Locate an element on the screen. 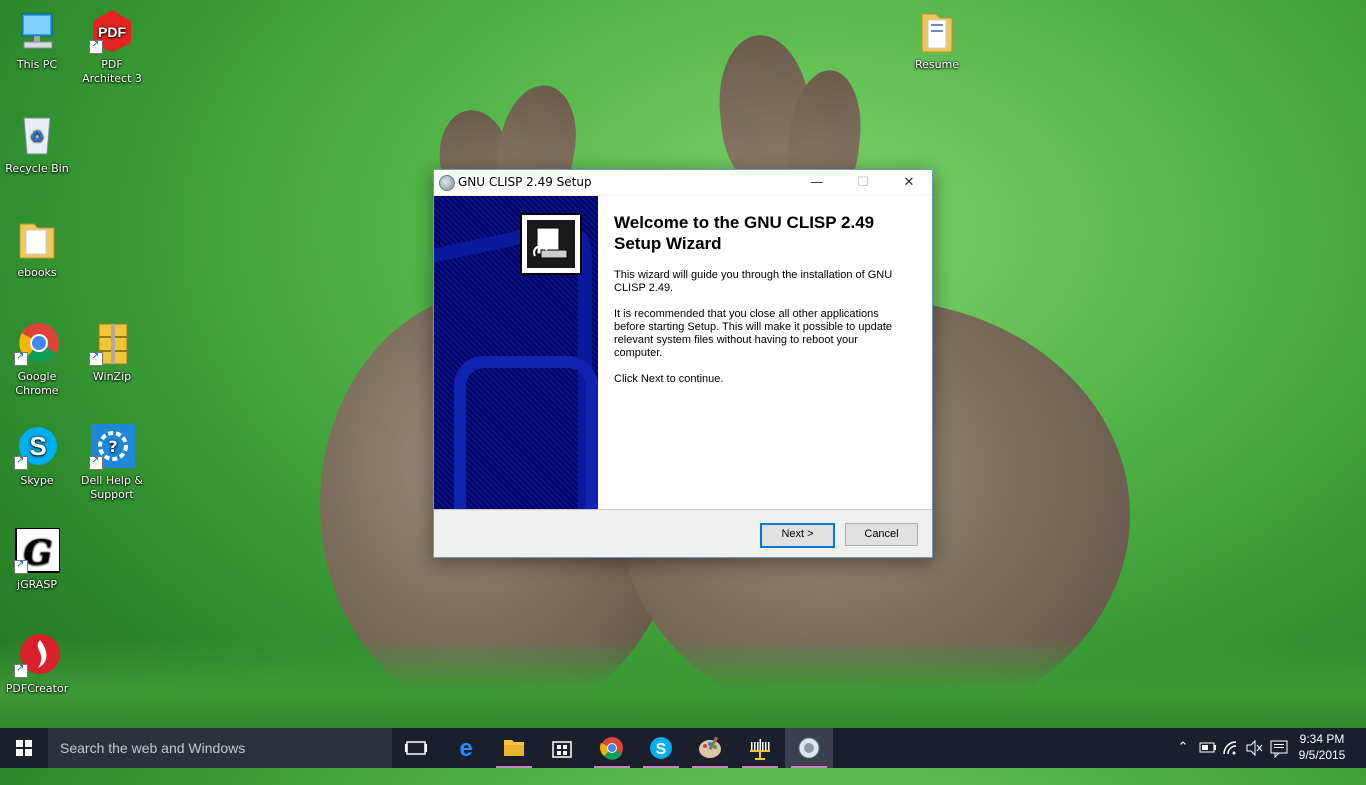 This screenshot has width=1366, height=785. desktop-icon-pdfcreator: PDFCreator is located at coordinates (37, 664).